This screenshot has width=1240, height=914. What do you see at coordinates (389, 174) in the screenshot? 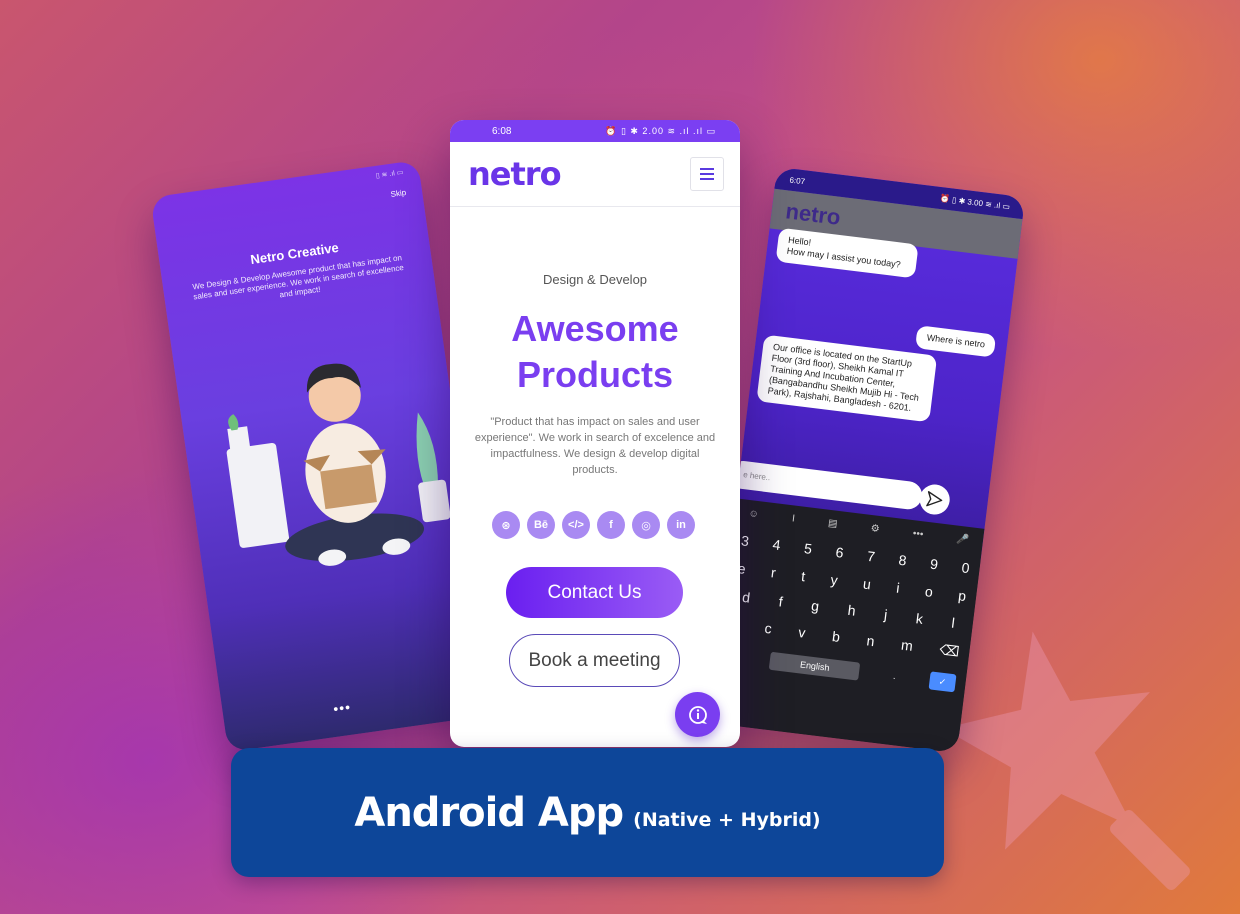
I see `status-bar: ▯ ≋ .ıl ▭` at bounding box center [389, 174].